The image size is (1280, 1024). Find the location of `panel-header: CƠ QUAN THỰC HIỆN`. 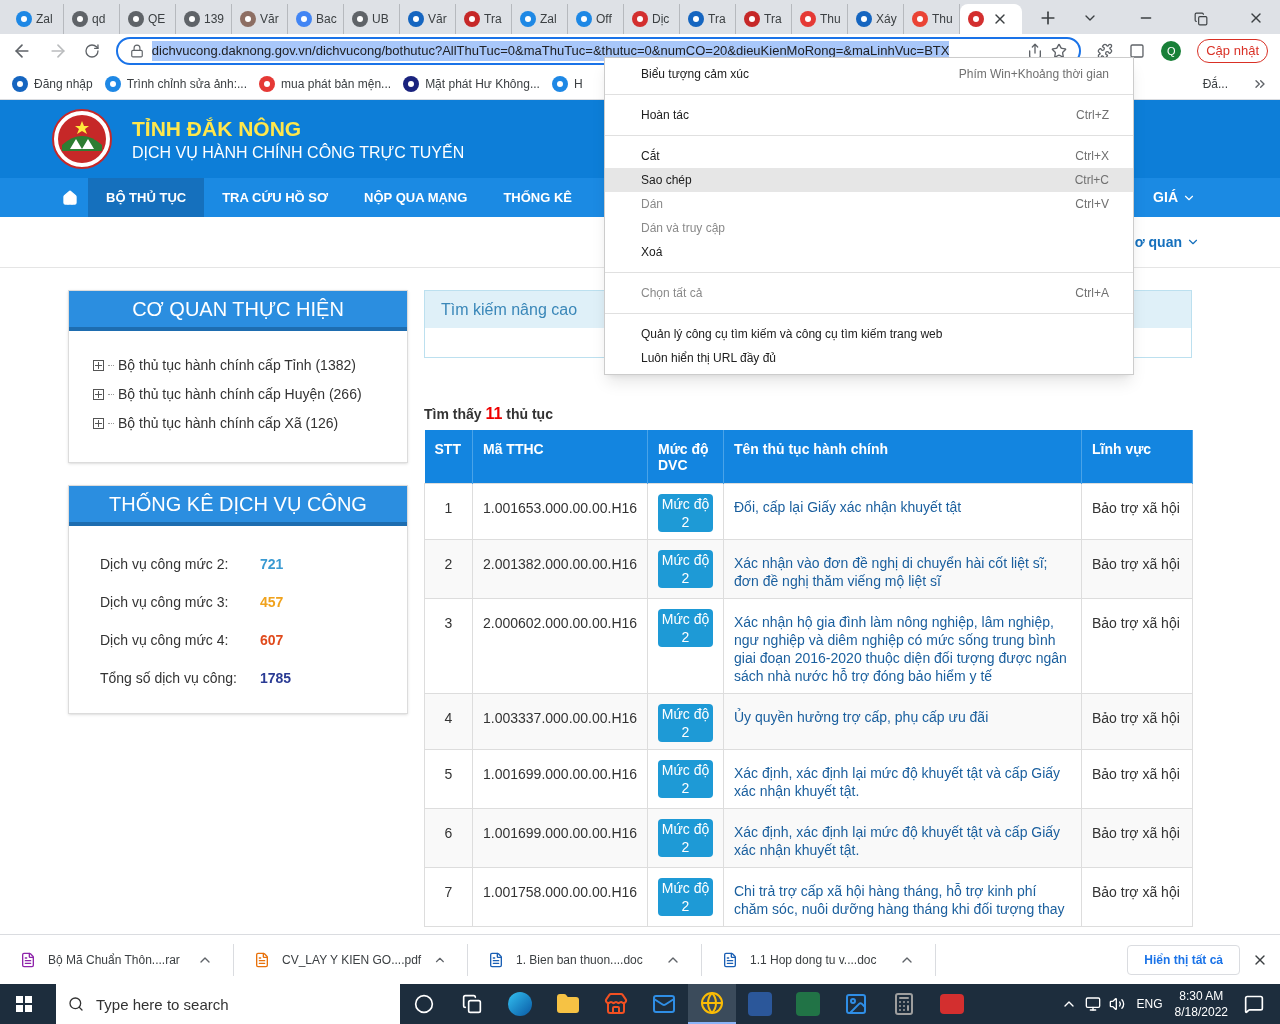

panel-header: CƠ QUAN THỰC HIỆN is located at coordinates (238, 311).